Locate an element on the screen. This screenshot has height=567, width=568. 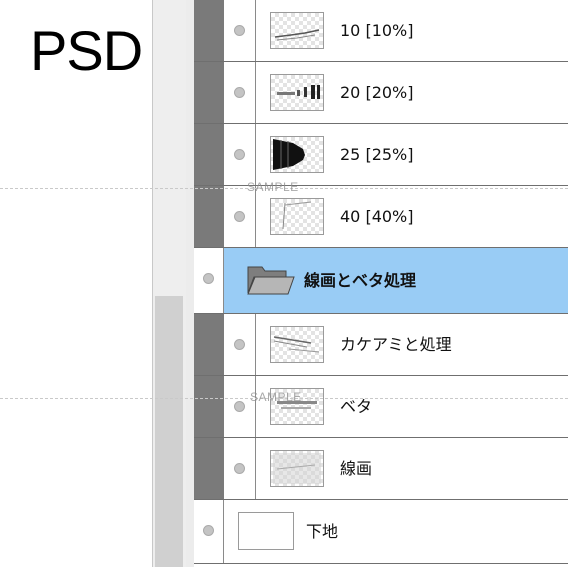
layer-row: 25 [25%] is located at coordinates (381, 155).